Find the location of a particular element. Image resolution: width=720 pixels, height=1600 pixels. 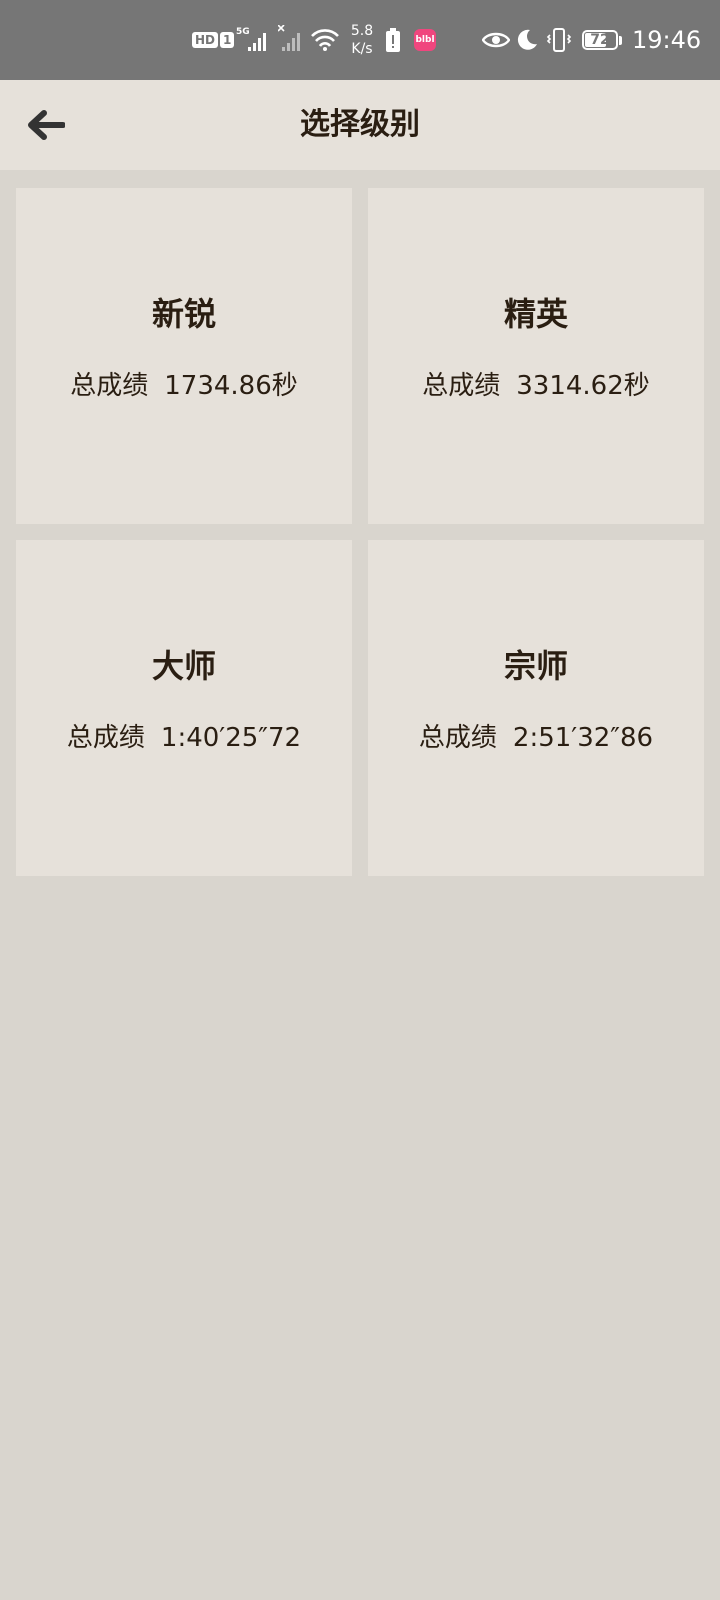

level-card-zongshi: 宗师 总成绩 2:51′32″86 is located at coordinates (536, 708).